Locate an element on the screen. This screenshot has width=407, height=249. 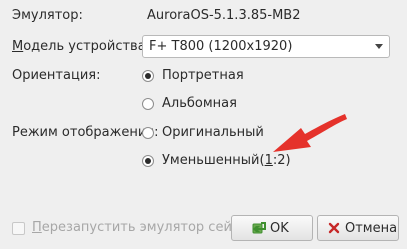
orientation-label: Ориентация: is located at coordinates (56, 75).